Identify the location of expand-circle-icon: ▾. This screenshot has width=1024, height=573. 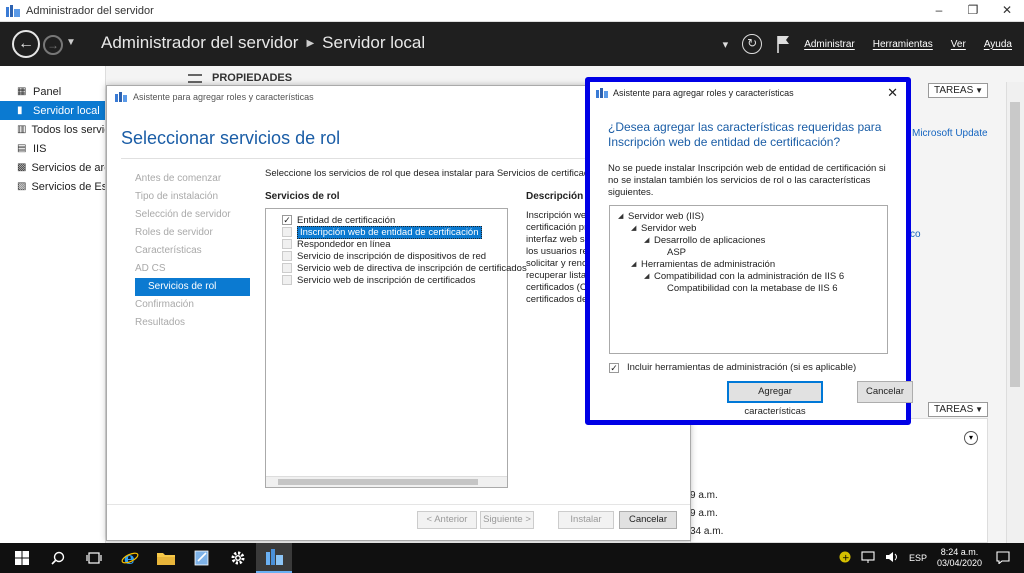
(971, 438).